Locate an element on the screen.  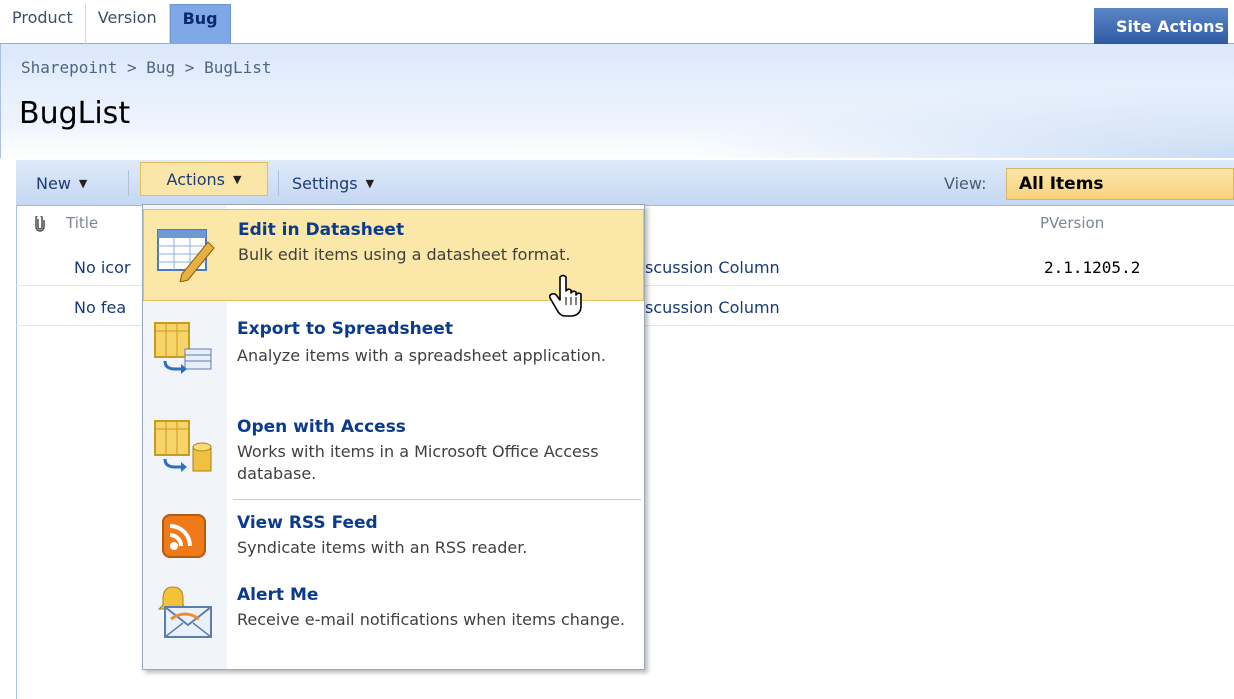
row-title: No icor is located at coordinates (109, 267).